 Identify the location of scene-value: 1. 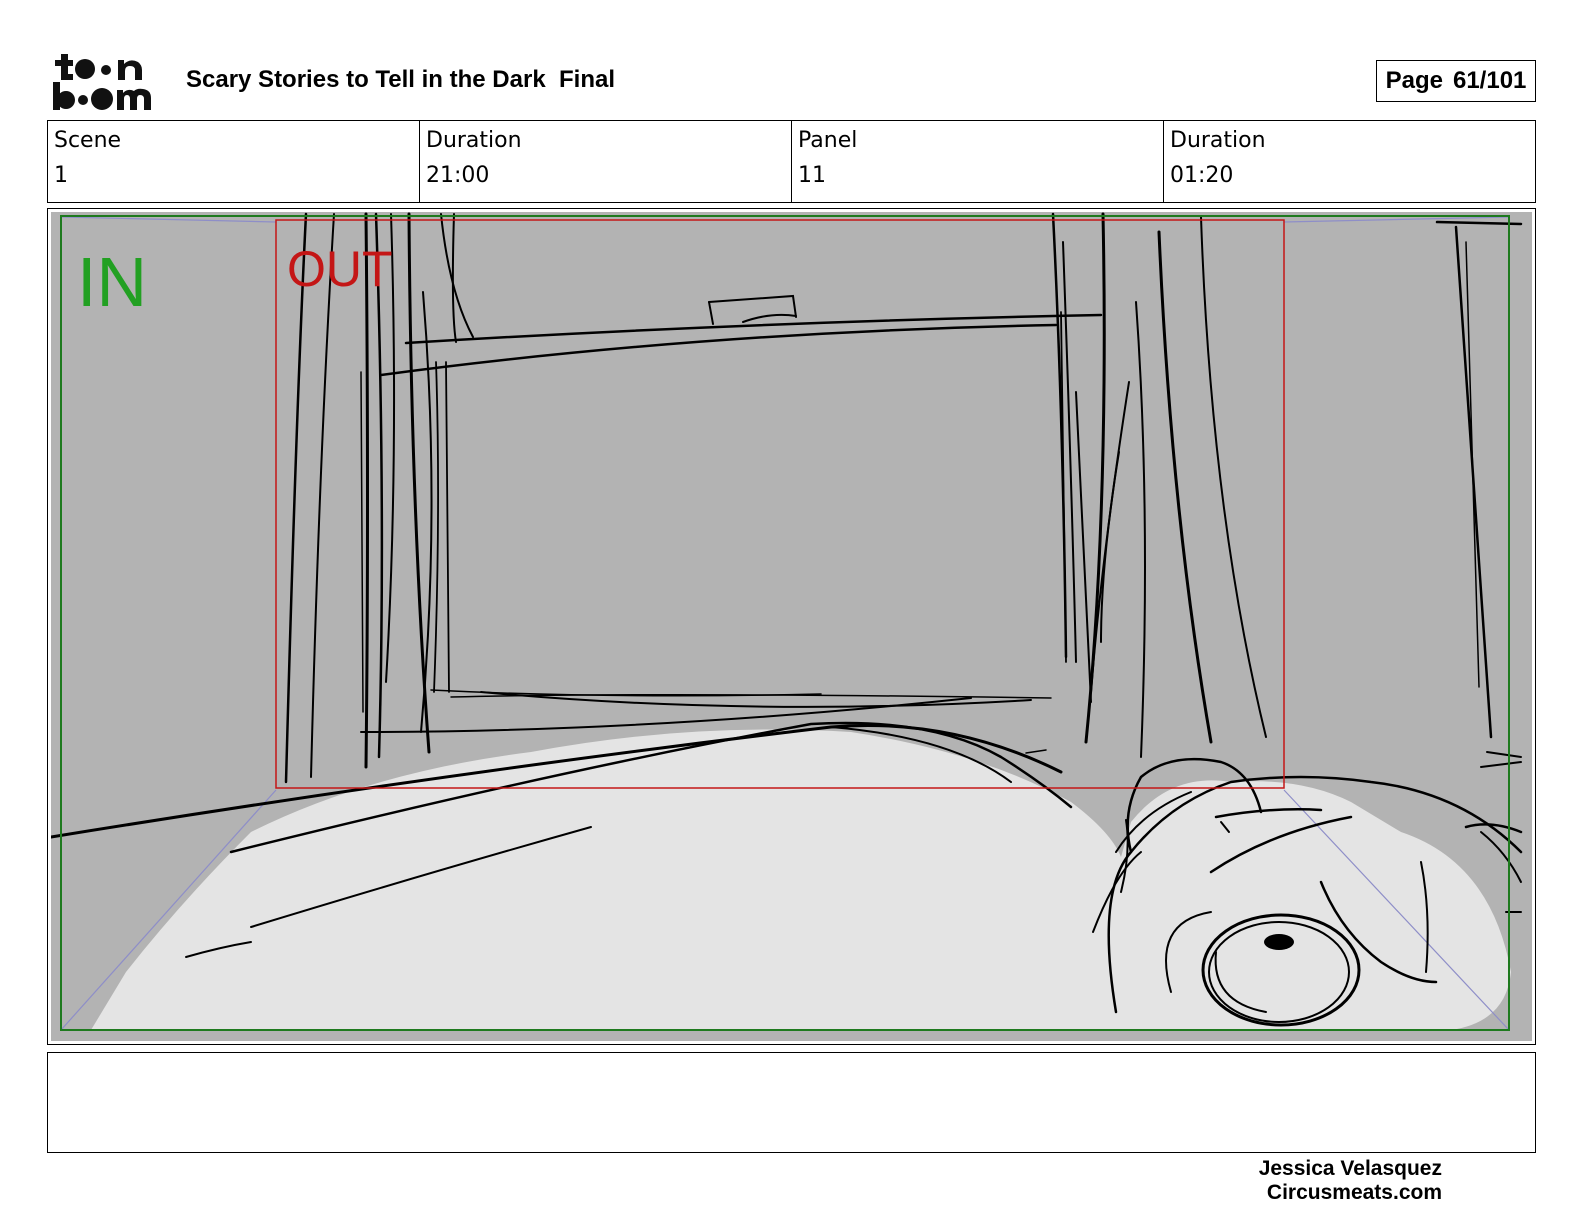
(61, 175).